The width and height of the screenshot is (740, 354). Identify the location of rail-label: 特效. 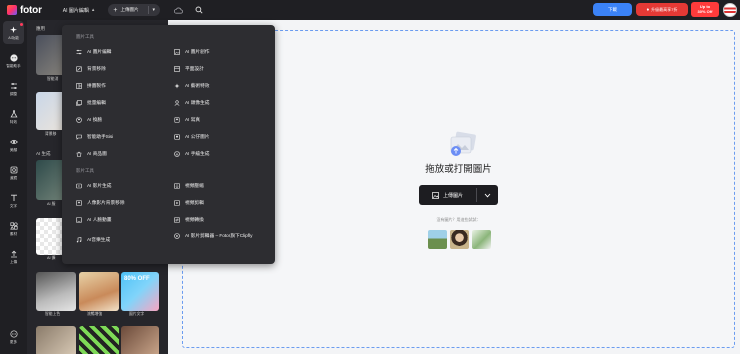
(13, 122).